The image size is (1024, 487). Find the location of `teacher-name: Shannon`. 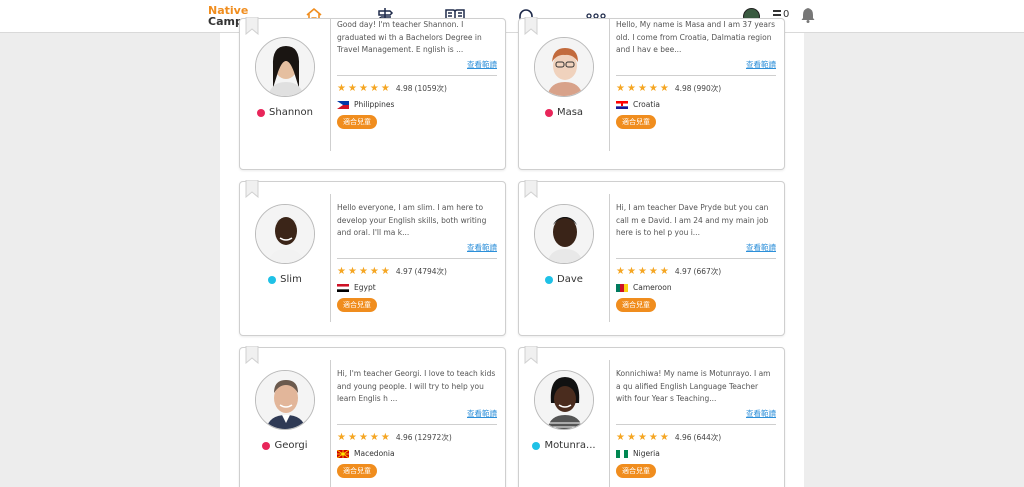

teacher-name: Shannon is located at coordinates (291, 112).